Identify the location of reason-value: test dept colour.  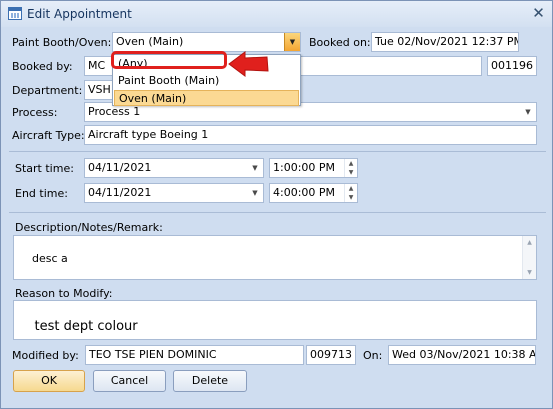
(86, 326).